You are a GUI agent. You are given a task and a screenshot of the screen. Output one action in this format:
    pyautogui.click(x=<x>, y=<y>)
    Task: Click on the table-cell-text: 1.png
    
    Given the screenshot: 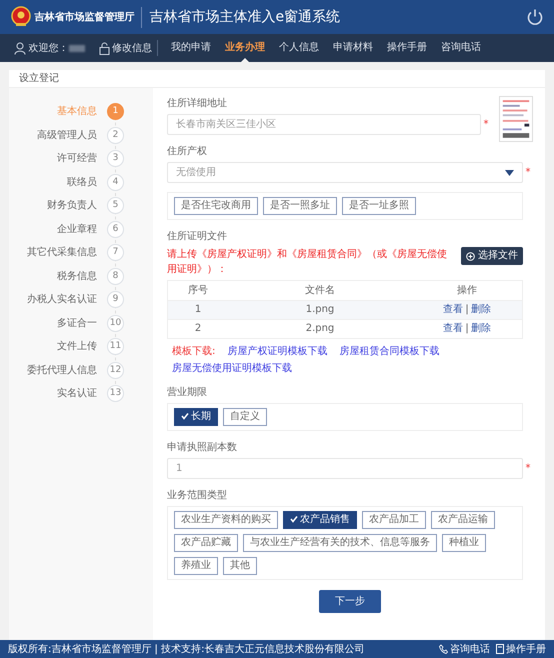 What is the action you would take?
    pyautogui.click(x=320, y=310)
    